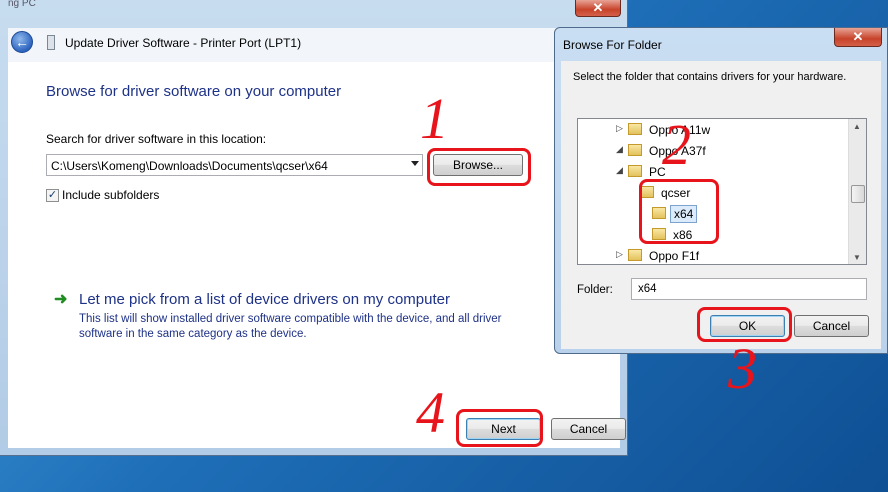 This screenshot has height=492, width=888. Describe the element at coordinates (857, 257) in the screenshot. I see `scroll-down-icon: ▼` at that location.